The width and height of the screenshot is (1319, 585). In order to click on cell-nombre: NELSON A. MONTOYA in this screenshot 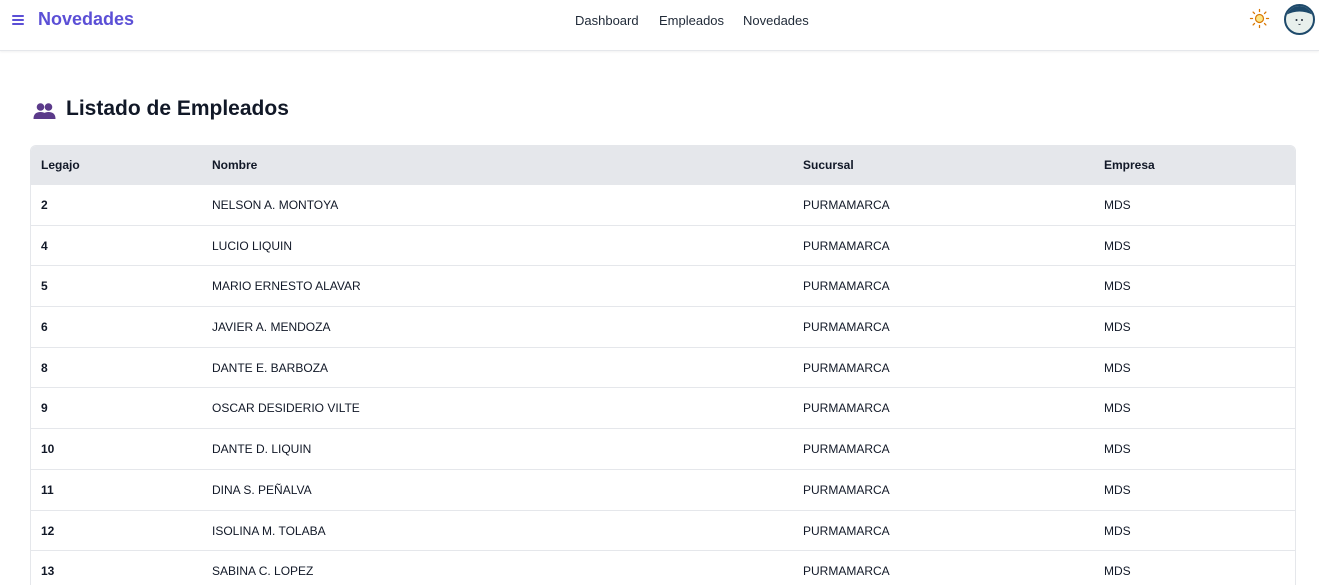, I will do `click(275, 205)`.